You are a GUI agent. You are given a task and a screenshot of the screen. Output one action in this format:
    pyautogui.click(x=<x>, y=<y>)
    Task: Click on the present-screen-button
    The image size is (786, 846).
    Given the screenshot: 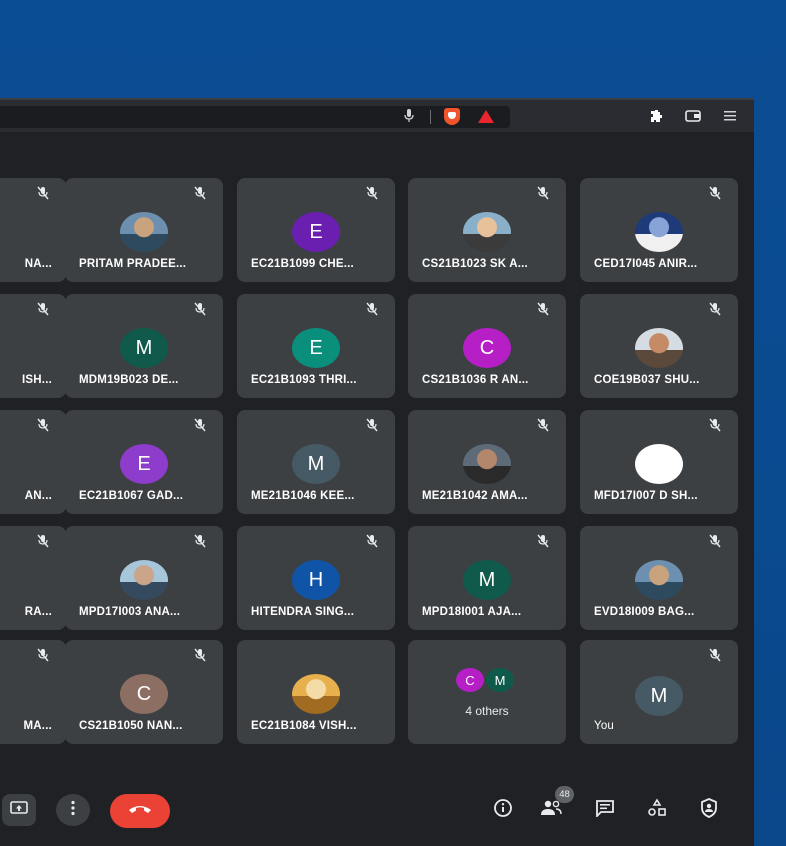 What is the action you would take?
    pyautogui.click(x=19, y=810)
    